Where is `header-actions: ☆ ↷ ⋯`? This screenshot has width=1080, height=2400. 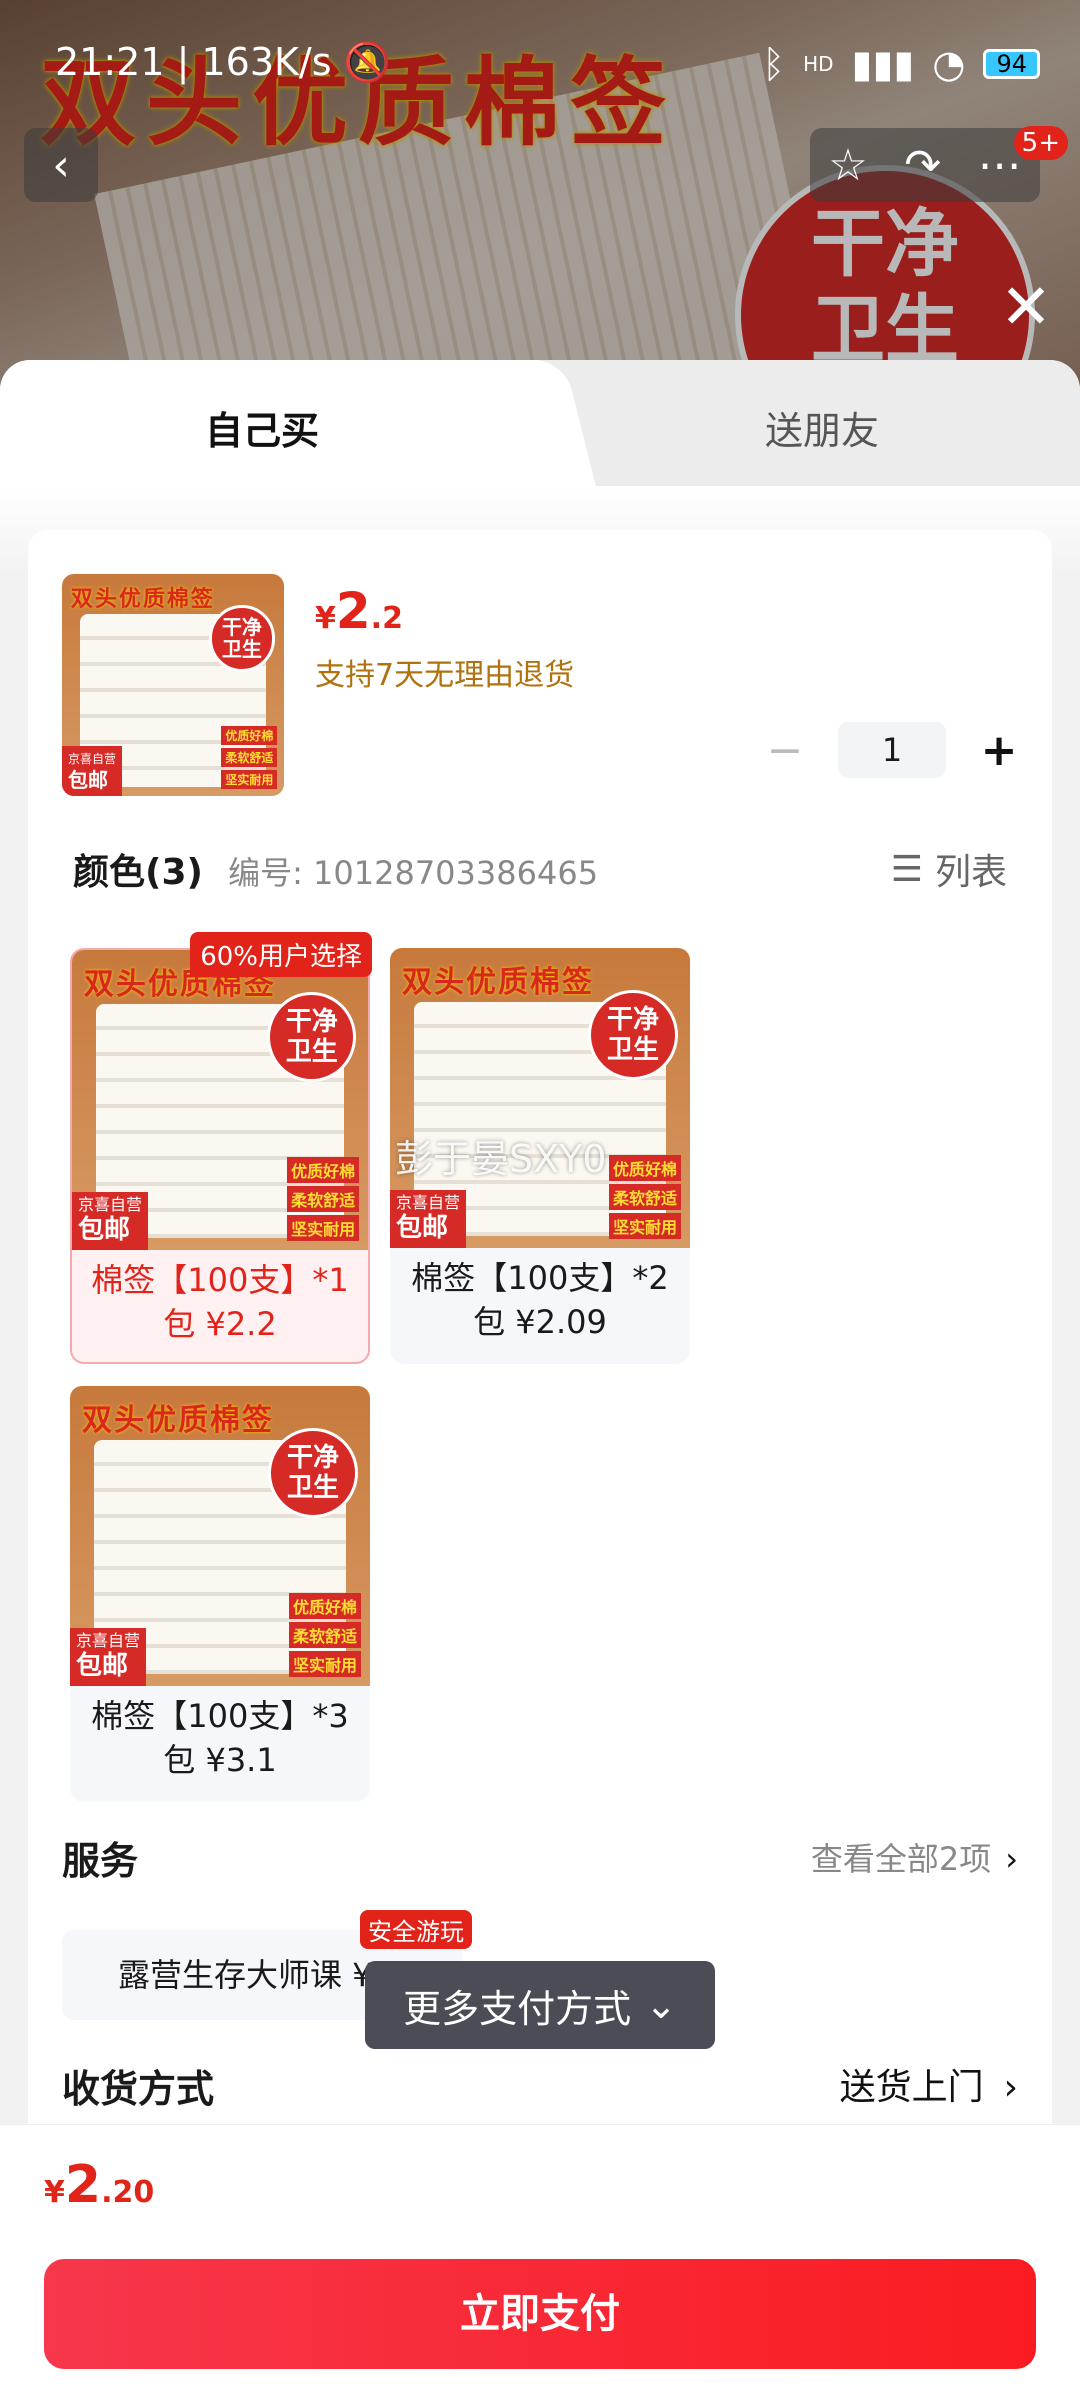 header-actions: ☆ ↷ ⋯ is located at coordinates (925, 165).